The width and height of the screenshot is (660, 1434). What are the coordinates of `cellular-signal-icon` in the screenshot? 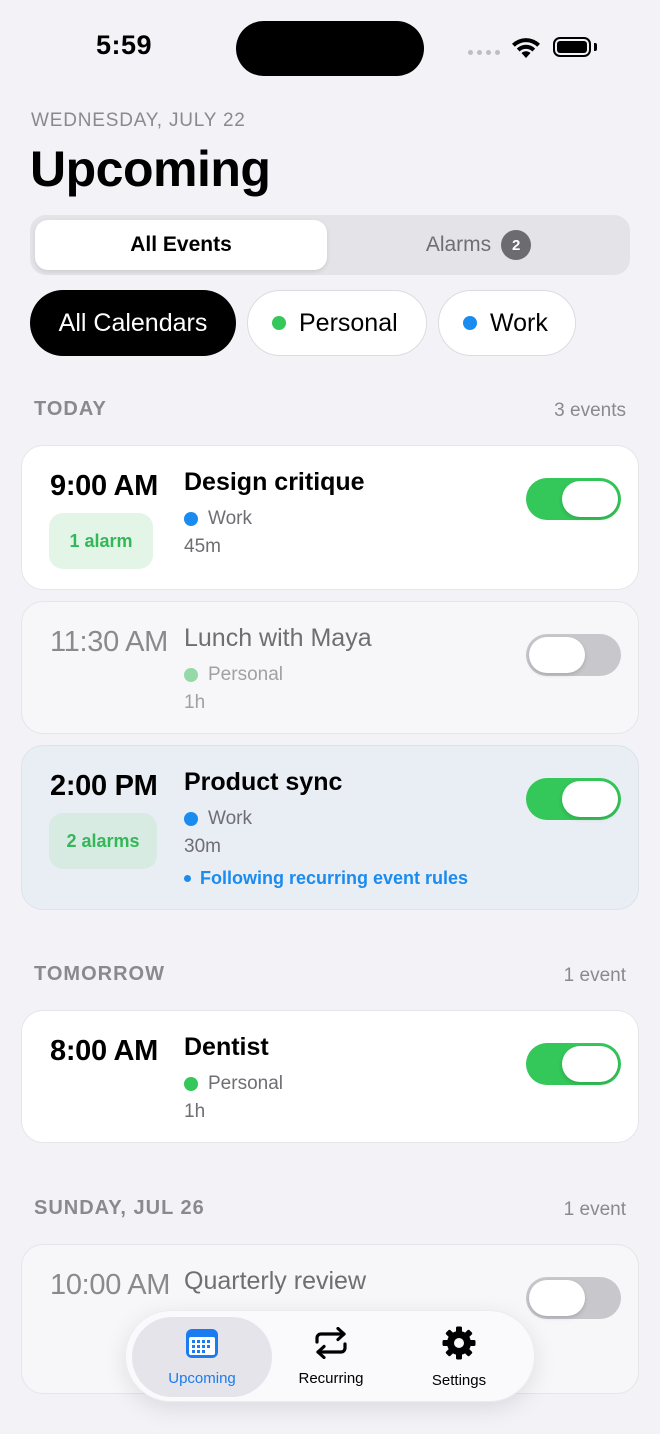 It's located at (484, 52).